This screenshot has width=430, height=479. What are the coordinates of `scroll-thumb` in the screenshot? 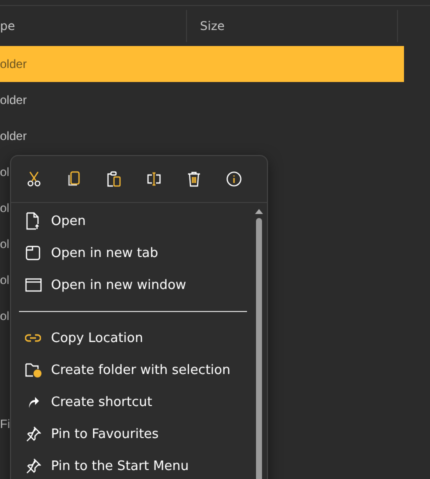 It's located at (259, 348).